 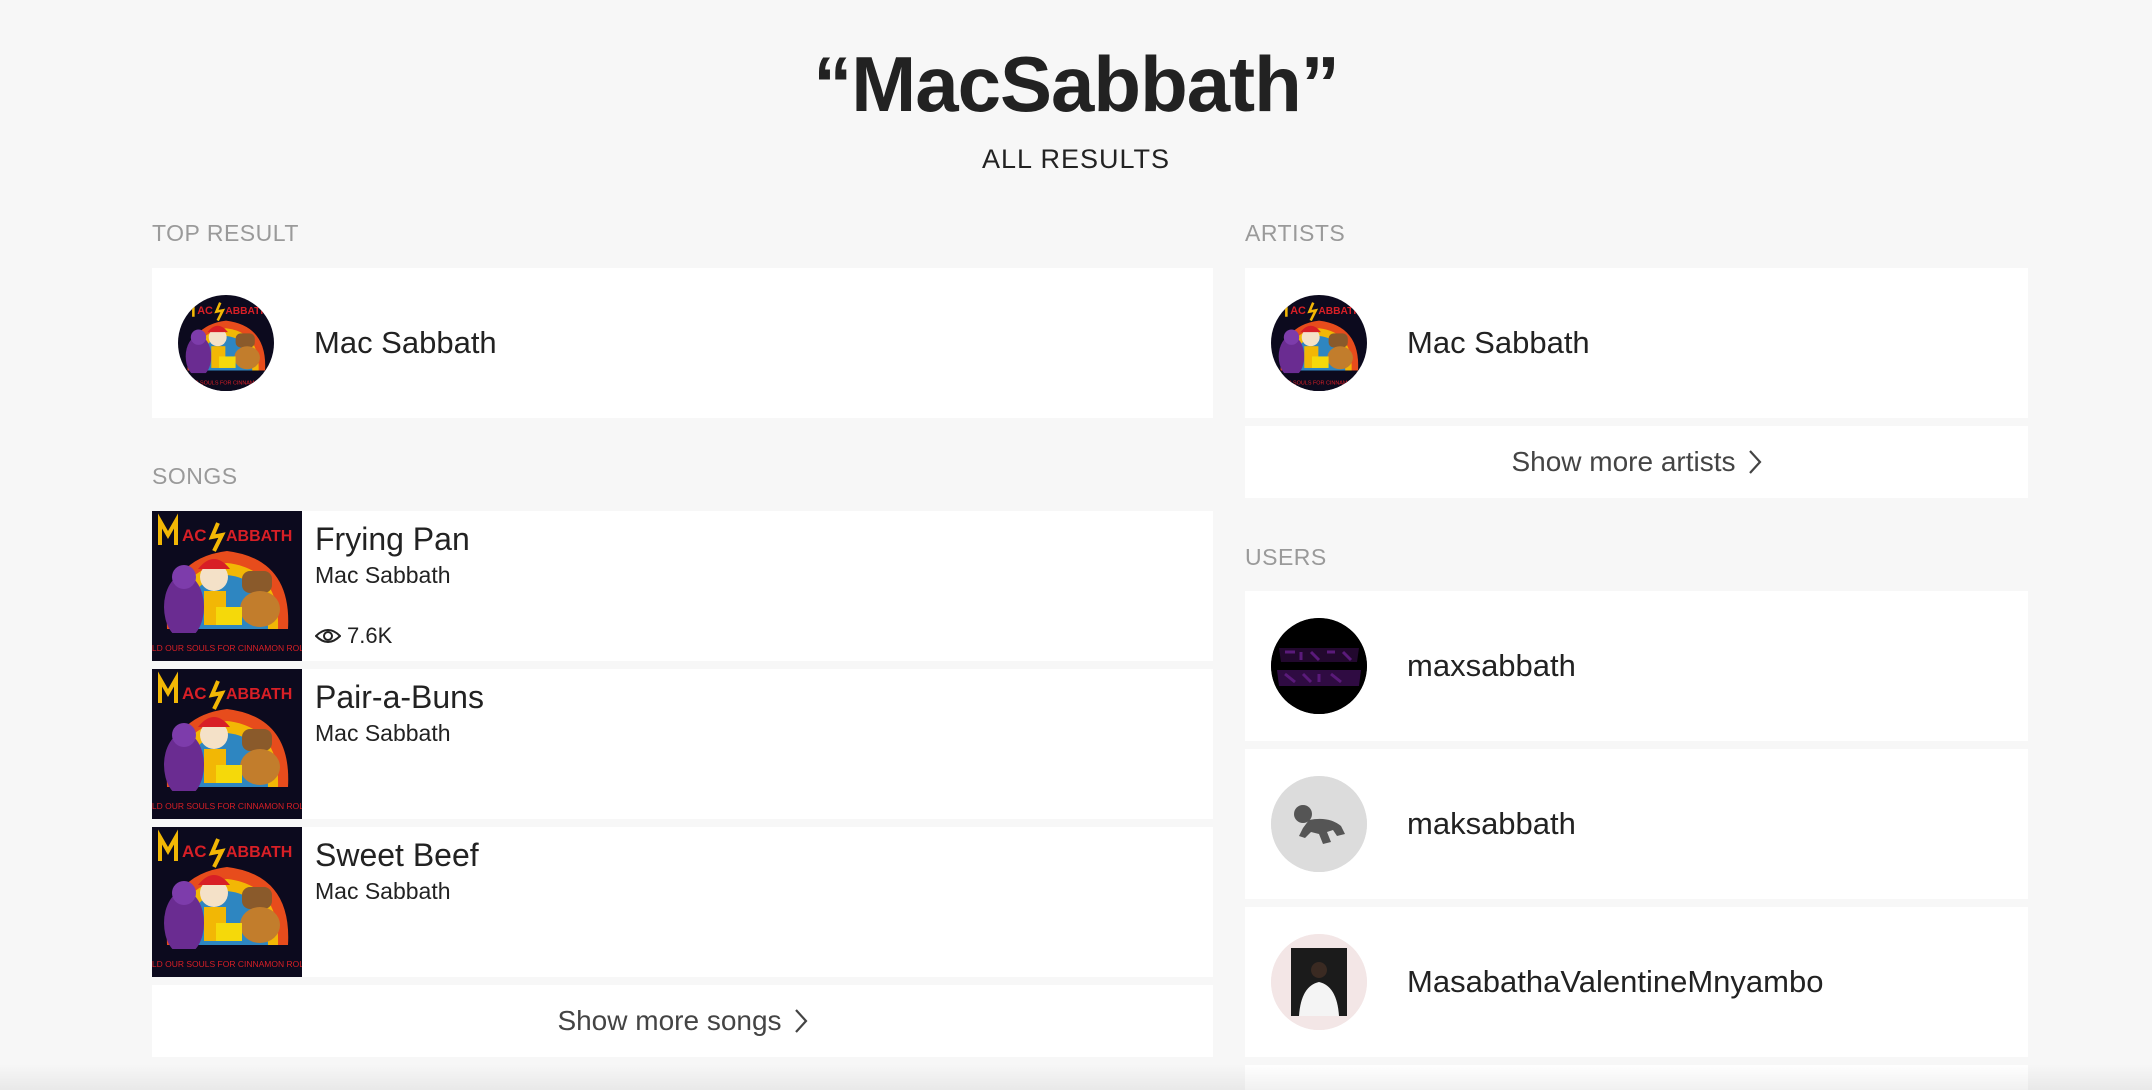 I want to click on song-title: Frying Pan, so click(x=392, y=539).